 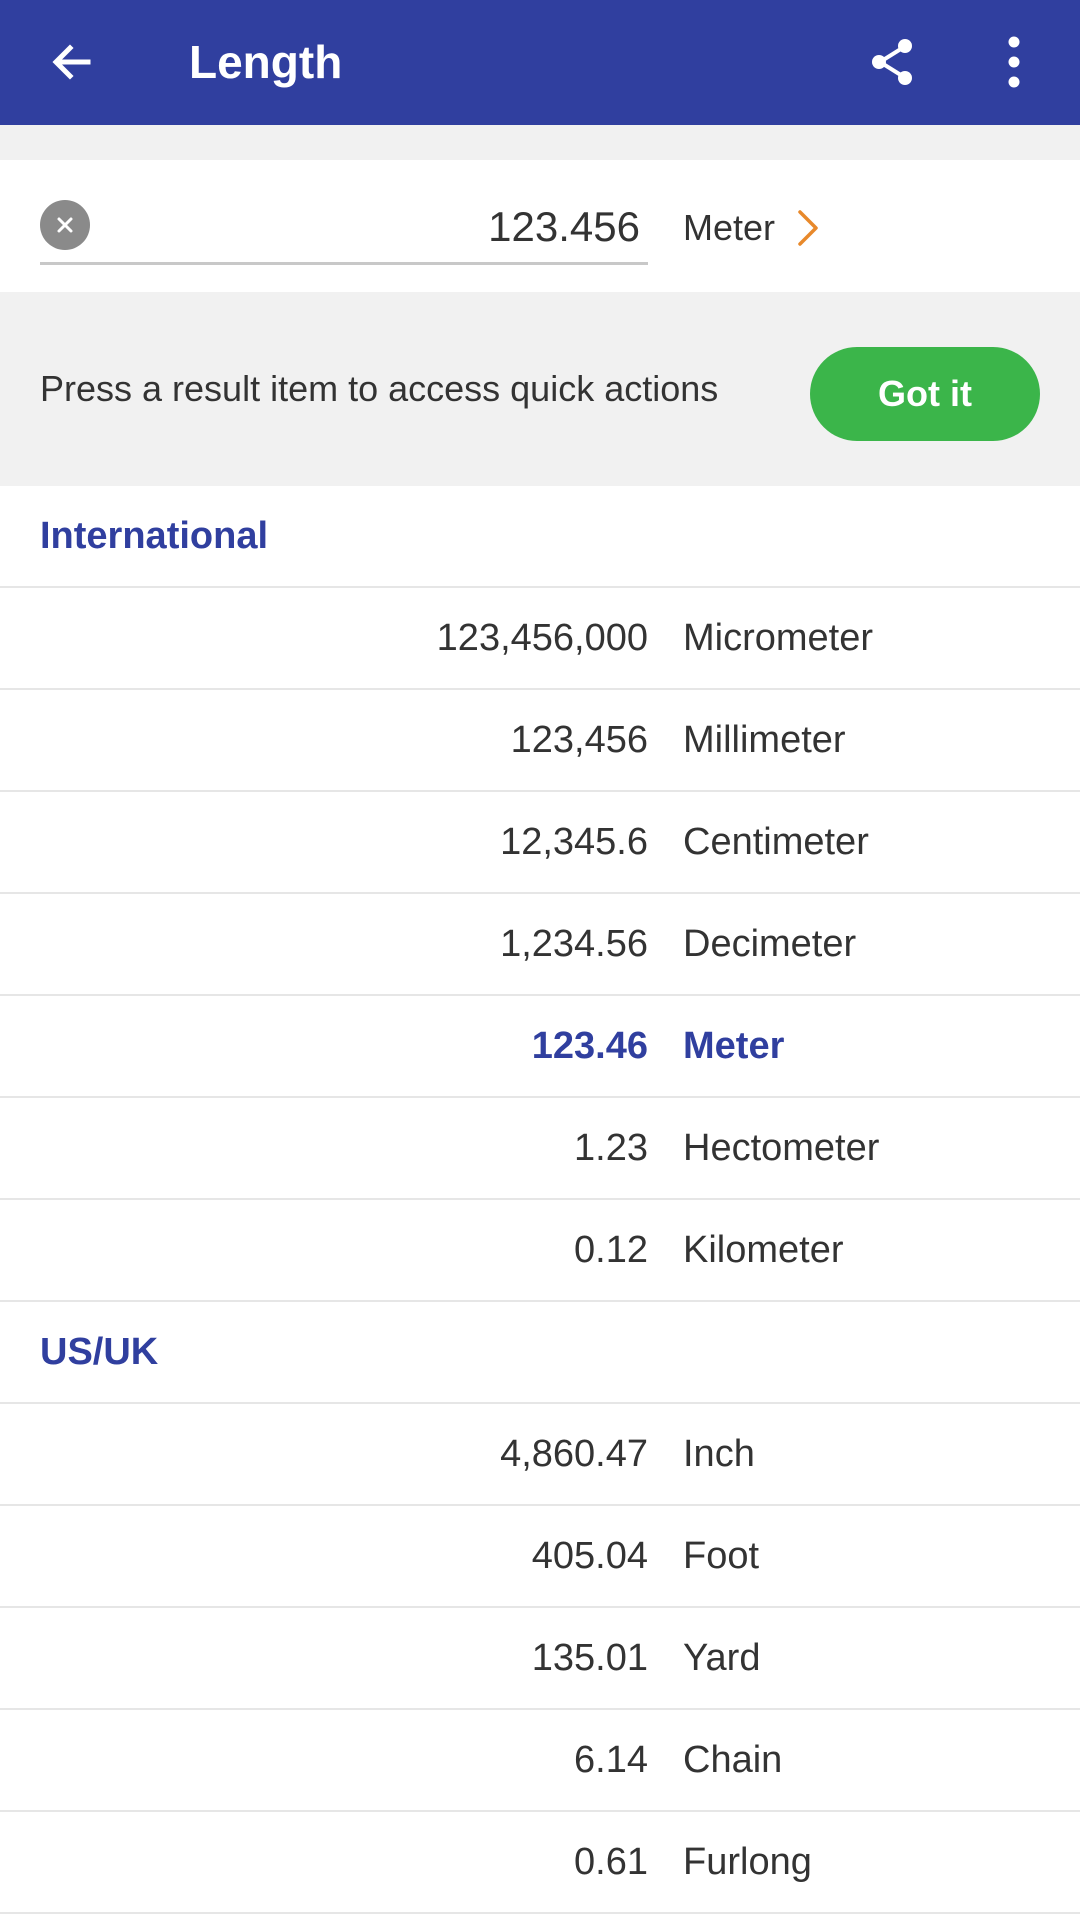 What do you see at coordinates (722, 1658) in the screenshot?
I see `result-unit: Yard` at bounding box center [722, 1658].